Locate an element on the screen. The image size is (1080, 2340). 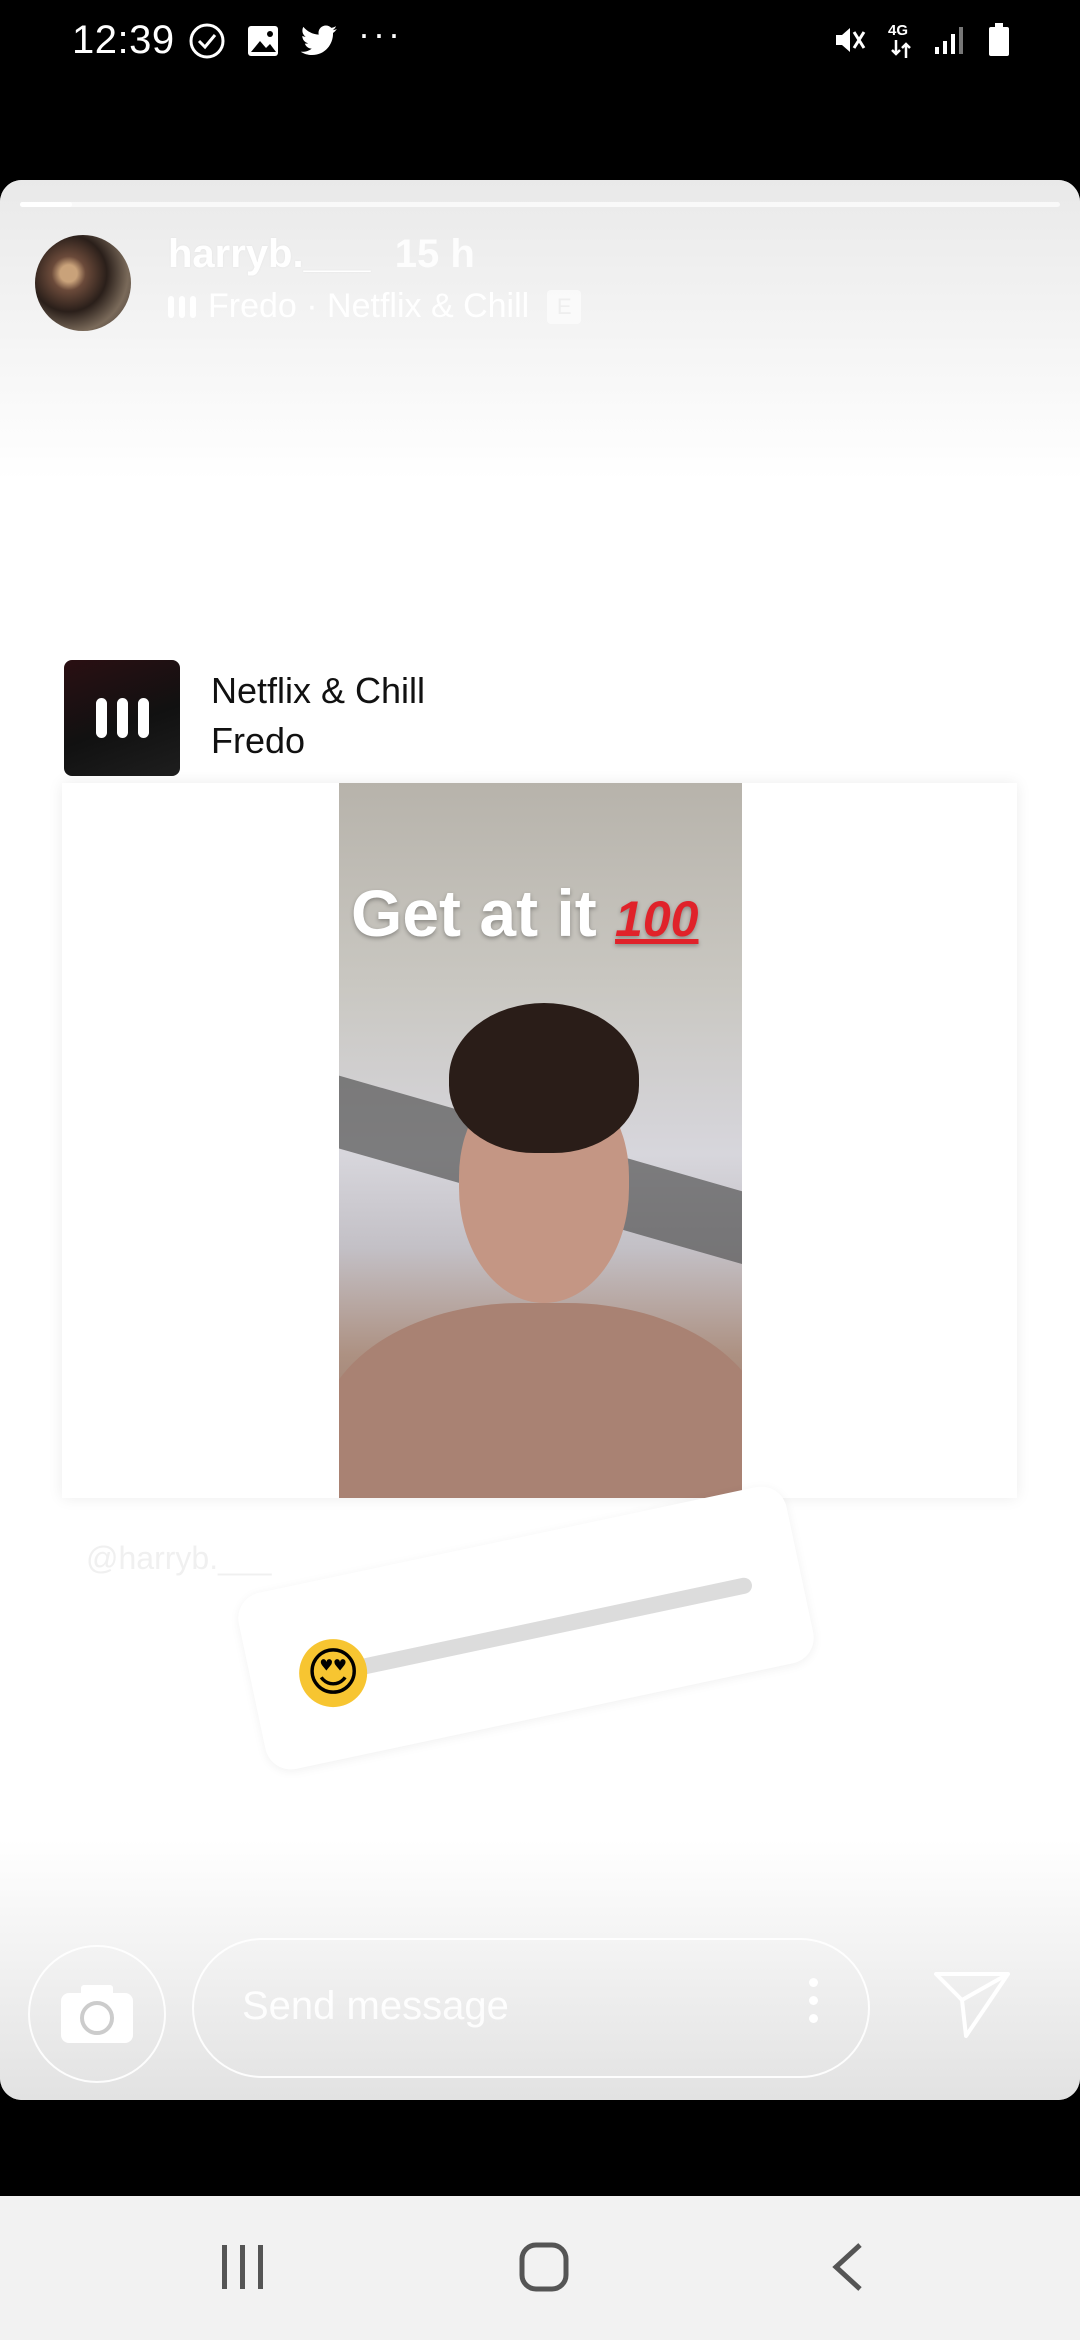
signal-icon is located at coordinates (949, 40).